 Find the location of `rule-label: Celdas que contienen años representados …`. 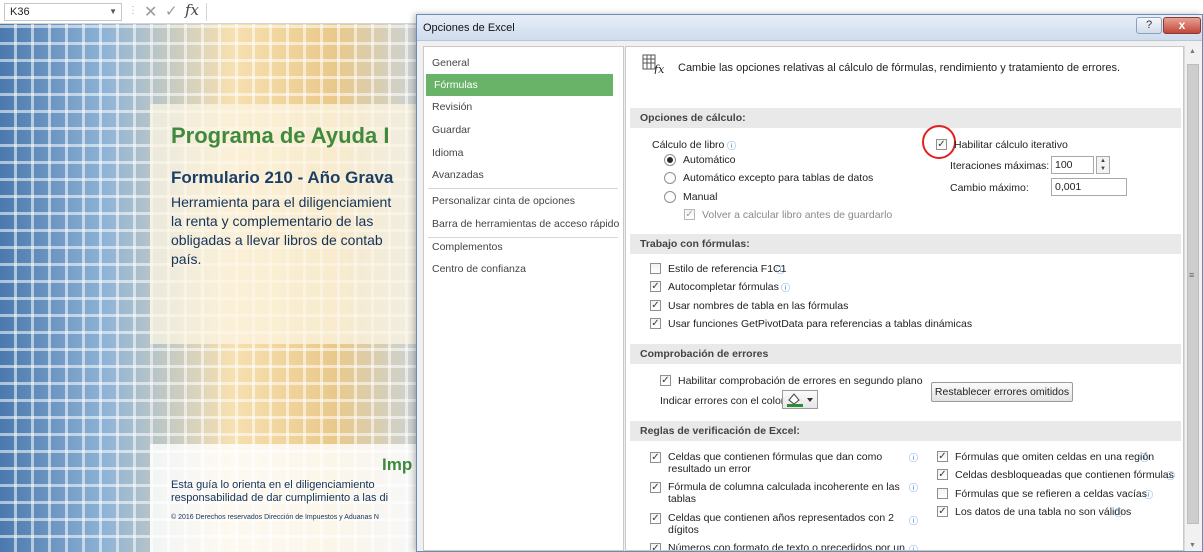

rule-label: Celdas que contienen años representados … is located at coordinates (781, 518).